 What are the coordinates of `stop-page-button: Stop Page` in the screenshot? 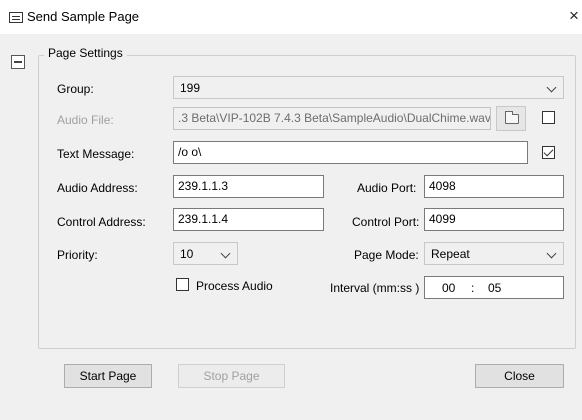 It's located at (231, 376).